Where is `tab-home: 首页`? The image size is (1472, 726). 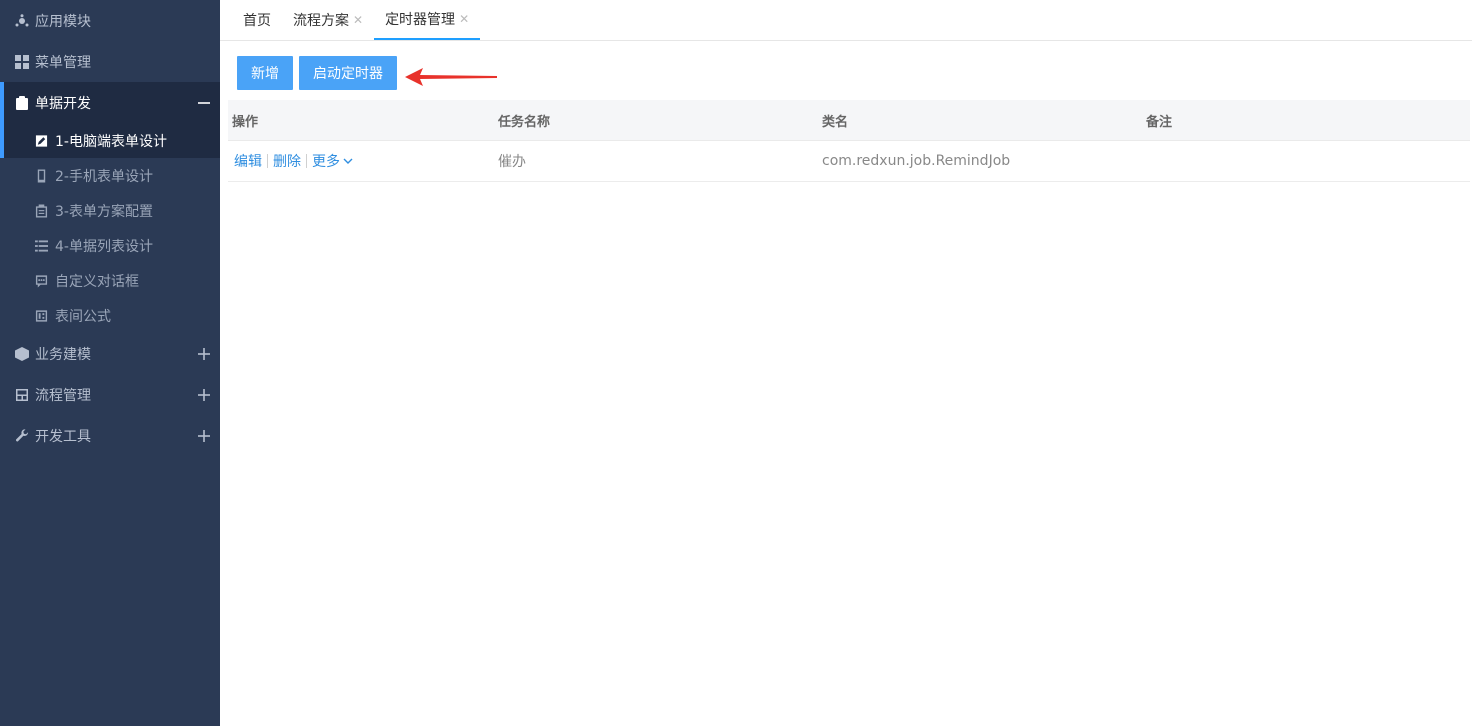
tab-home: 首页 is located at coordinates (257, 20).